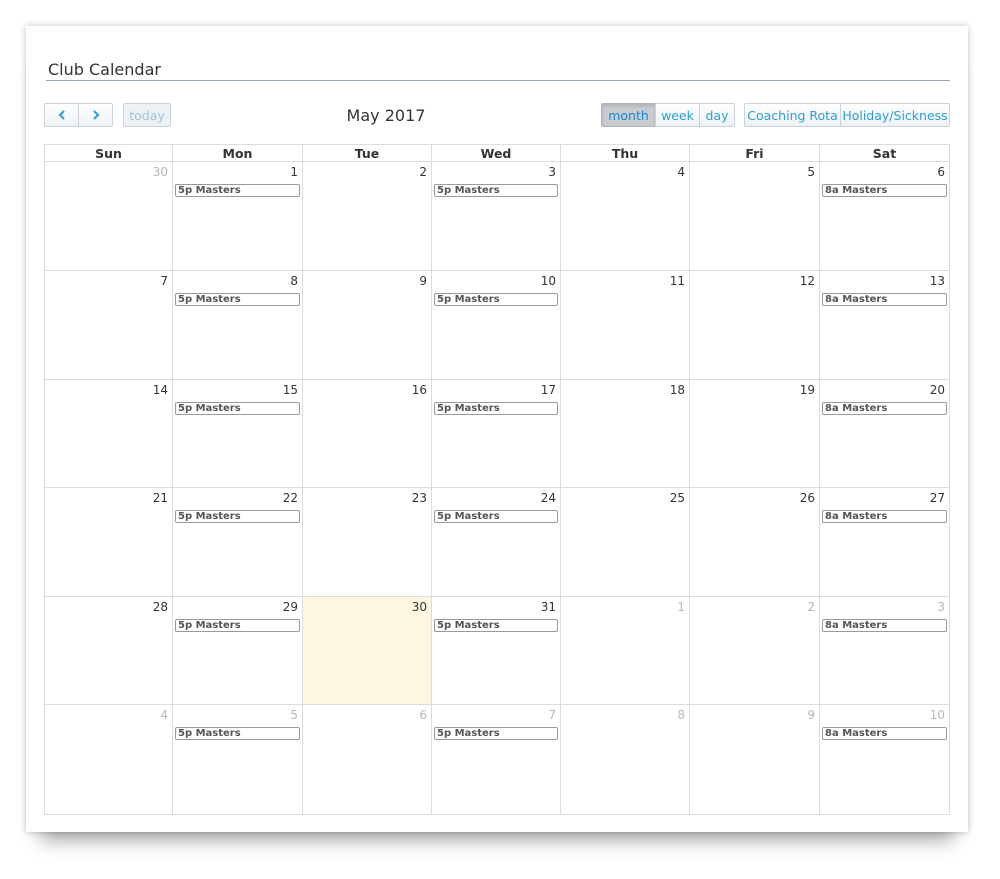 This screenshot has width=1000, height=879. Describe the element at coordinates (367, 434) in the screenshot. I see `day-cell: 16` at that location.